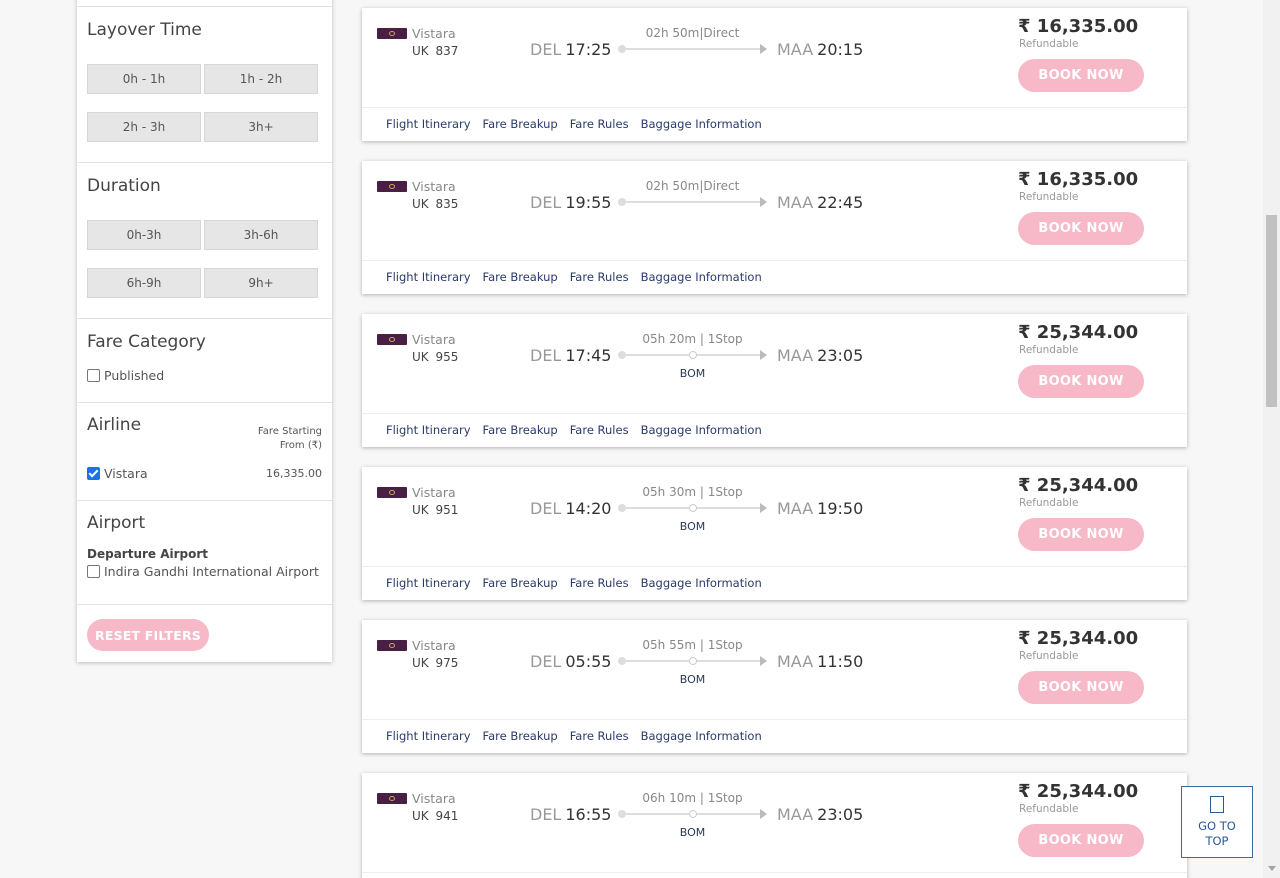  I want to click on scrollbar-track, so click(1271, 439).